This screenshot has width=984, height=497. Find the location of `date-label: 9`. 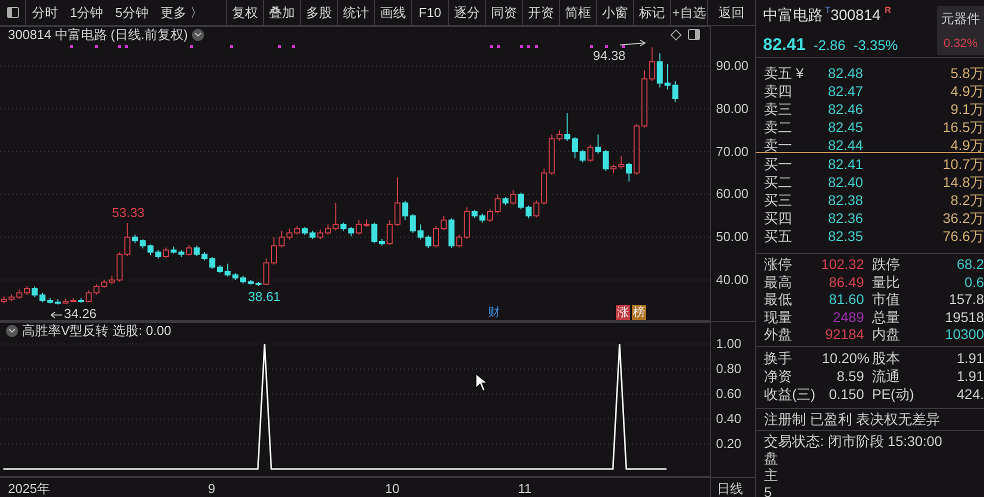

date-label: 9 is located at coordinates (212, 488).